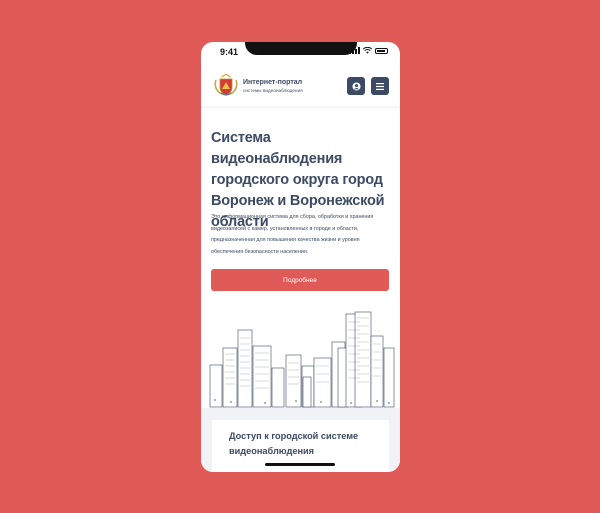 The height and width of the screenshot is (513, 600). I want to click on phone-notch, so click(301, 48).